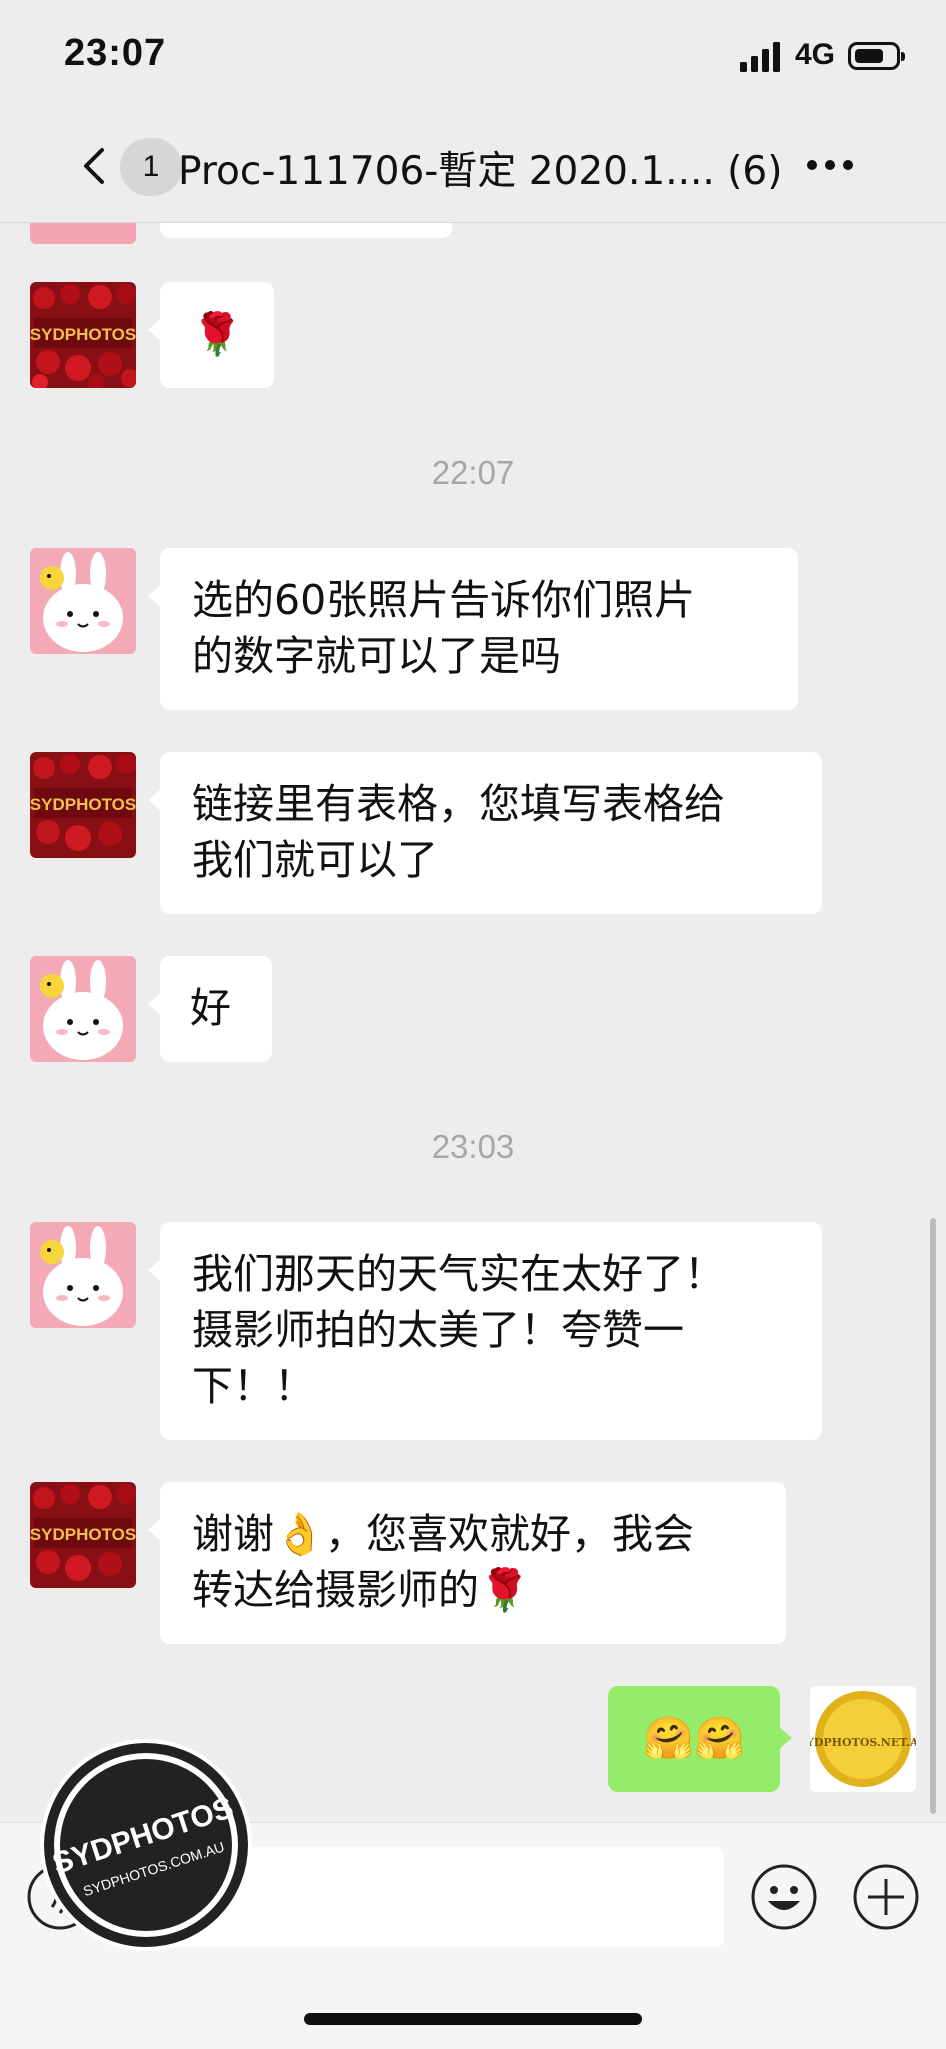 Image resolution: width=946 pixels, height=2049 pixels. I want to click on message-text-line: 链接里有表格，您填写表格给, so click(458, 804).